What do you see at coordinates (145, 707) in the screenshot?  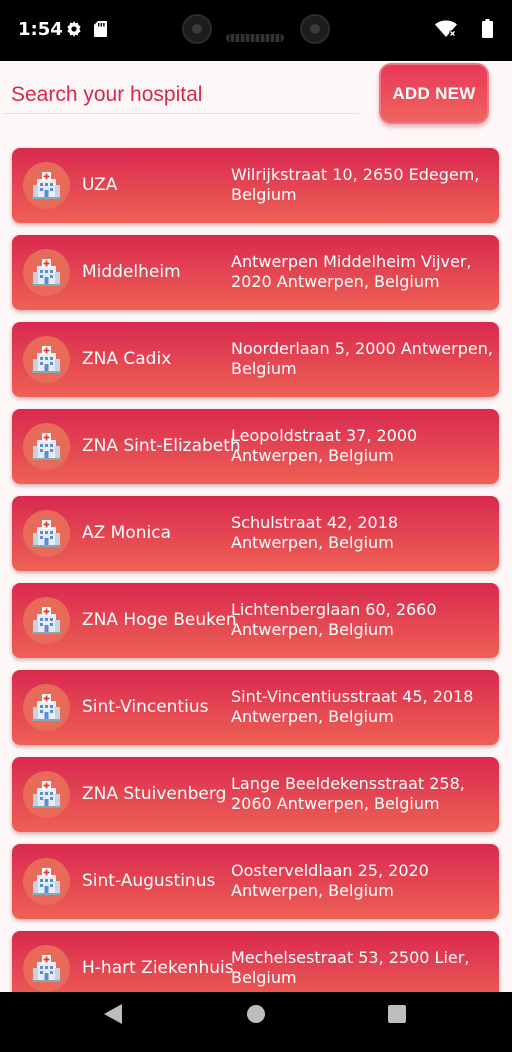 I see `hospital-name: Sint-Vincentius` at bounding box center [145, 707].